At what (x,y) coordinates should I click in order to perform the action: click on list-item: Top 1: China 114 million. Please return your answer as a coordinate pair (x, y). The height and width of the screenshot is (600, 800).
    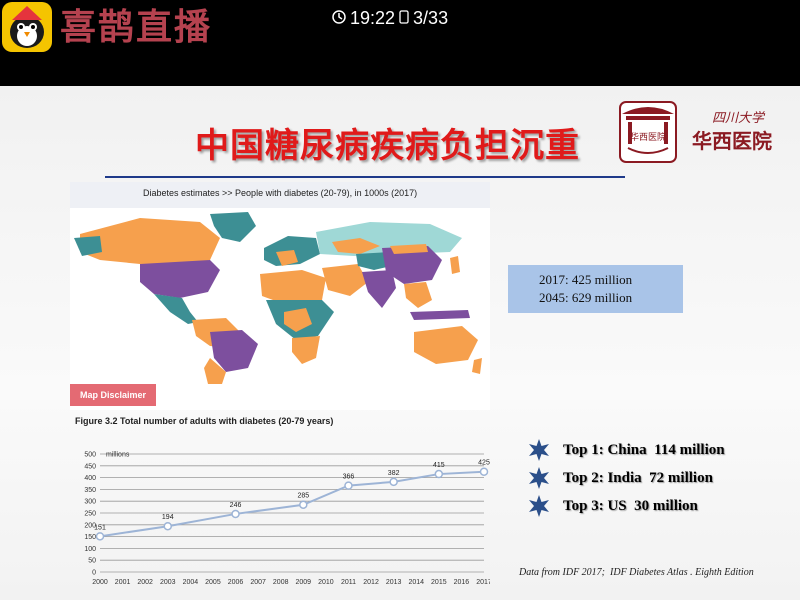
    Looking at the image, I should click on (626, 450).